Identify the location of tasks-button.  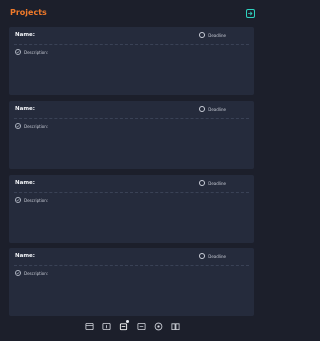
(124, 325).